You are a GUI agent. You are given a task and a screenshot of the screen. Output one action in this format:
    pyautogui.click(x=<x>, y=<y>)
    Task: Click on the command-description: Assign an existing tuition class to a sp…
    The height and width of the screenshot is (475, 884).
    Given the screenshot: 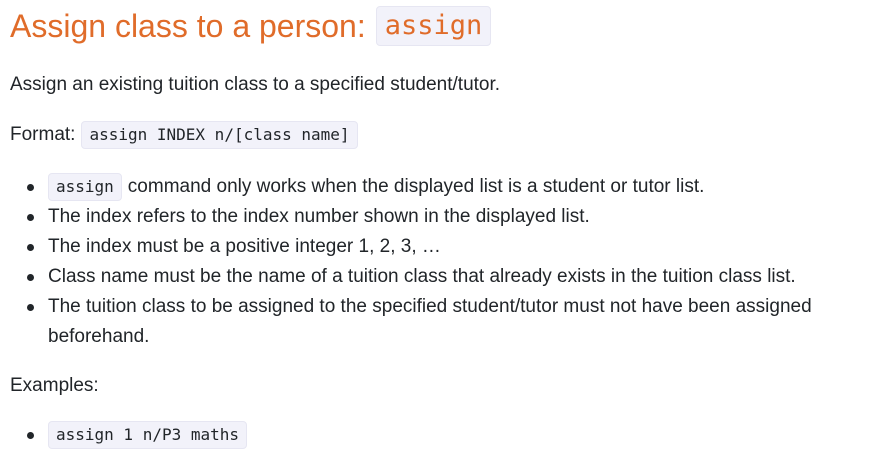 What is the action you would take?
    pyautogui.click(x=255, y=84)
    